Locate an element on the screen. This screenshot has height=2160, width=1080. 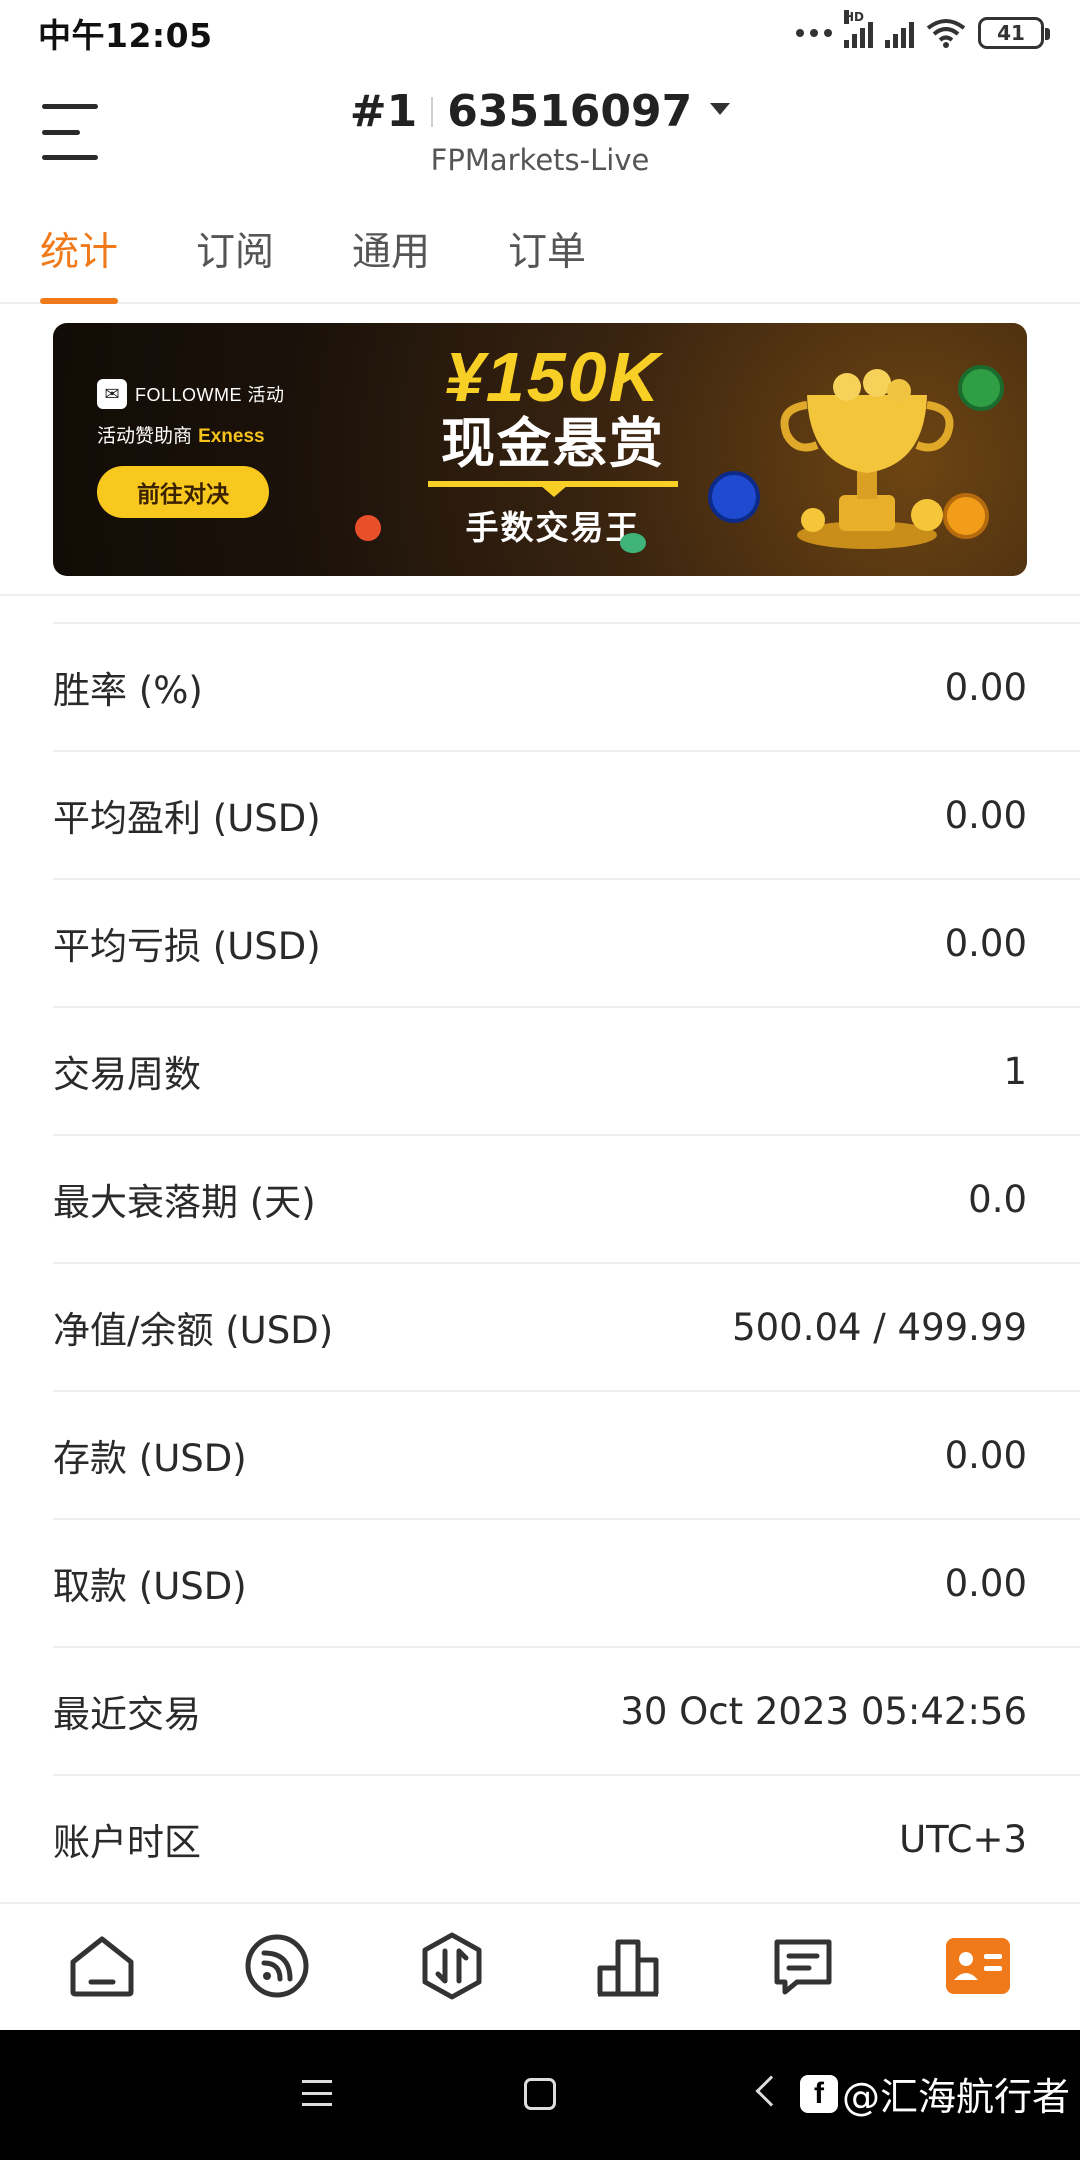
nav-messages is located at coordinates (803, 1966).